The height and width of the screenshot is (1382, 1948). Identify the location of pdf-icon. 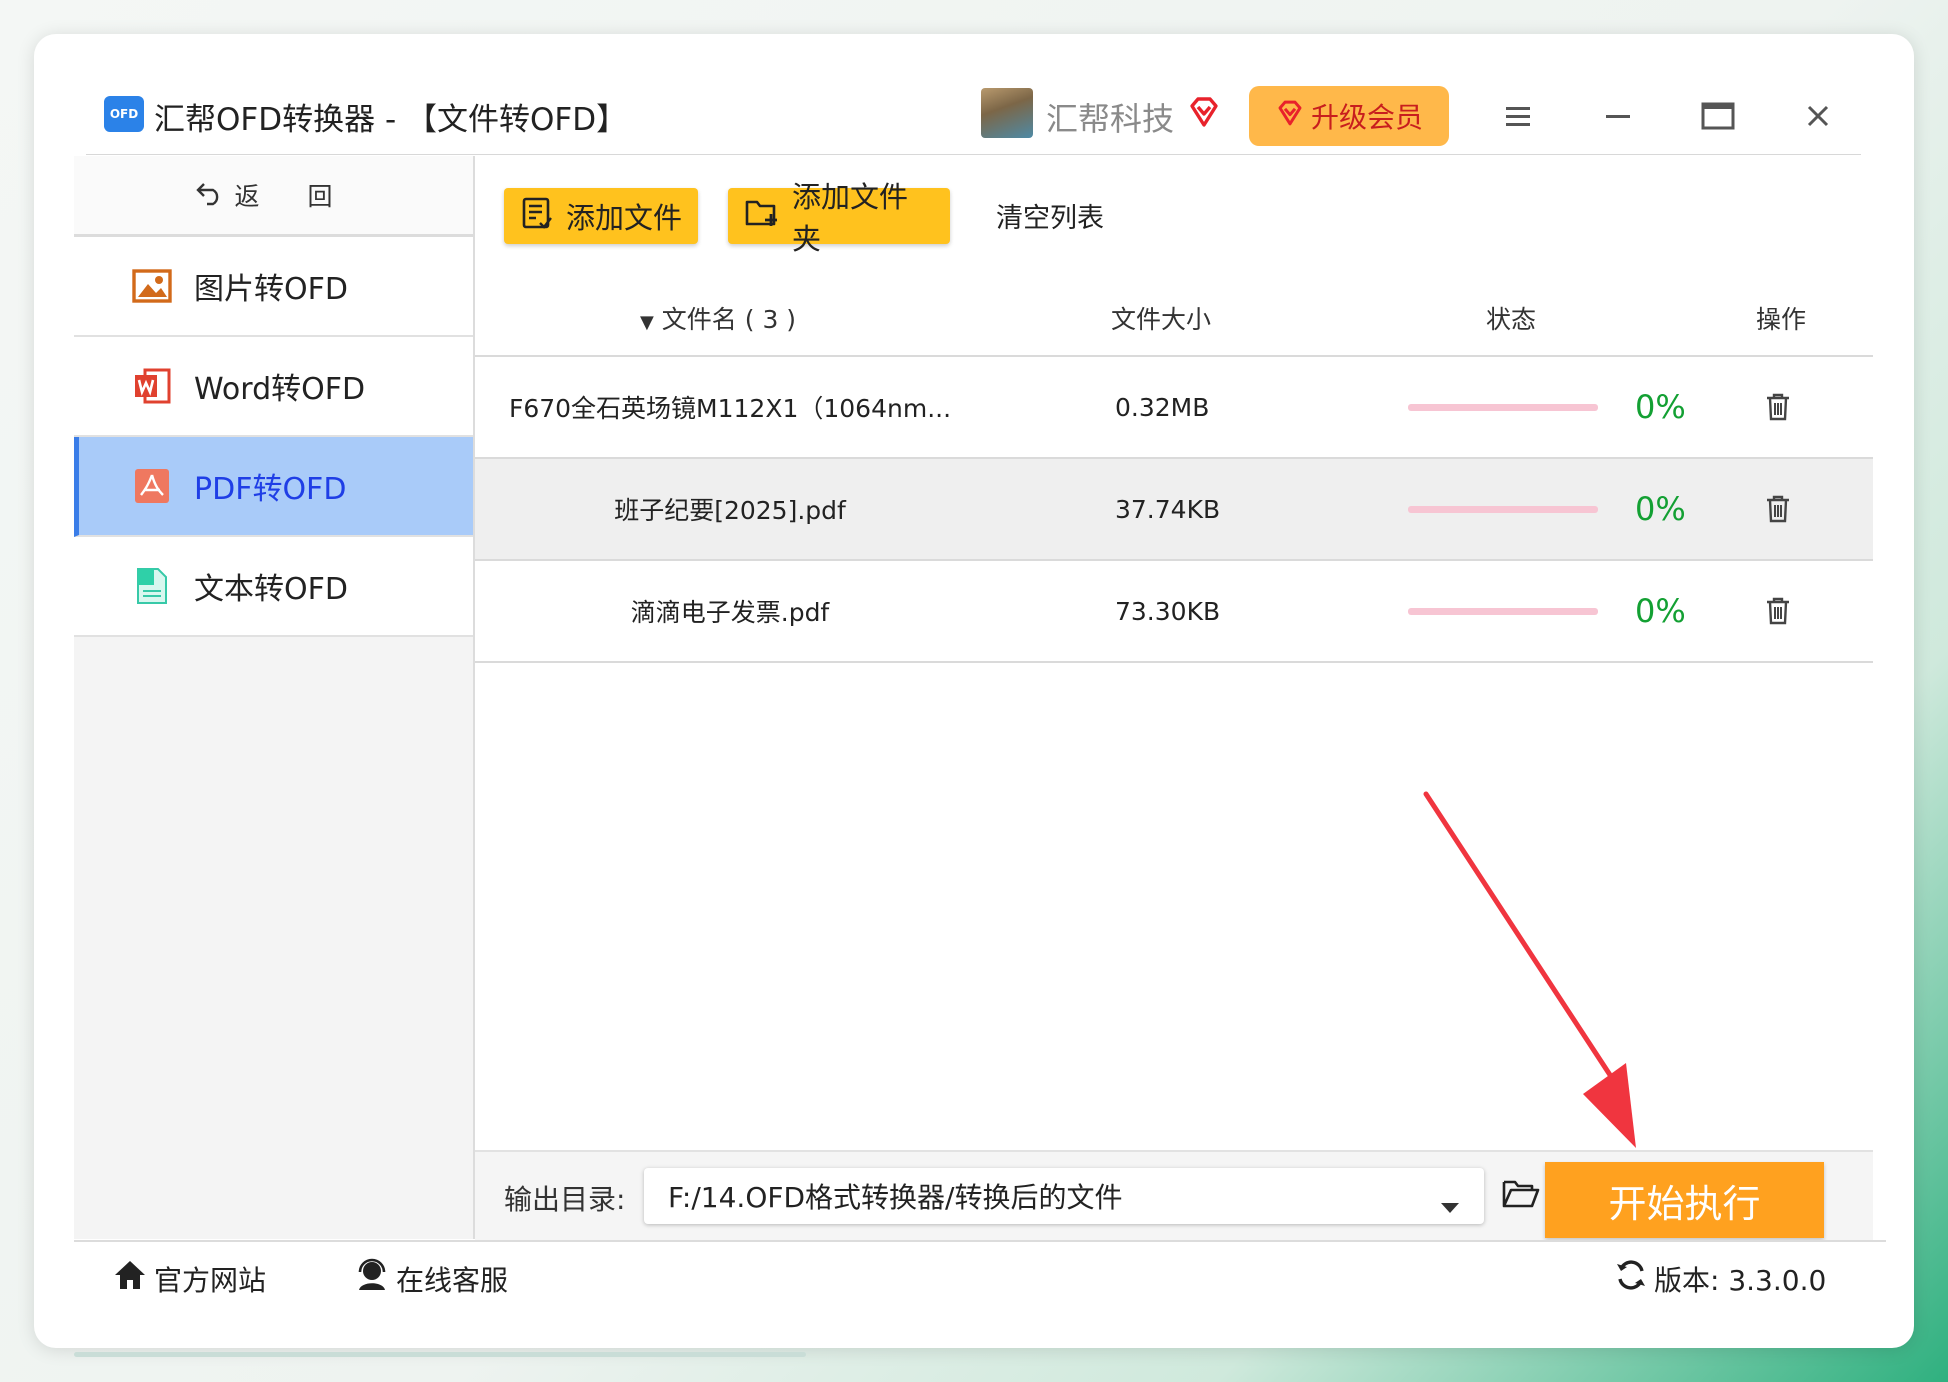
(152, 486).